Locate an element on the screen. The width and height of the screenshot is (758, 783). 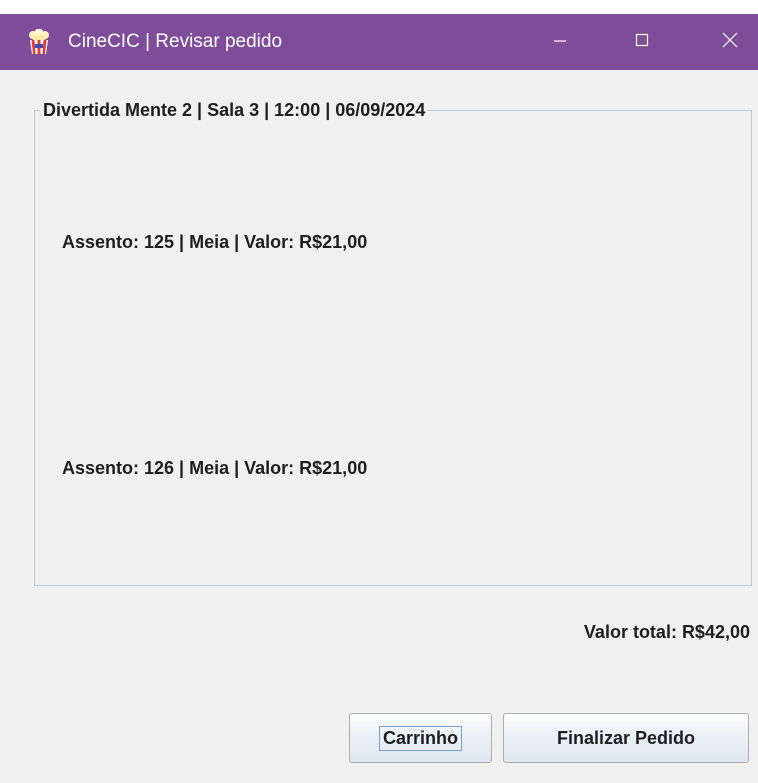
minimize-button is located at coordinates (560, 42).